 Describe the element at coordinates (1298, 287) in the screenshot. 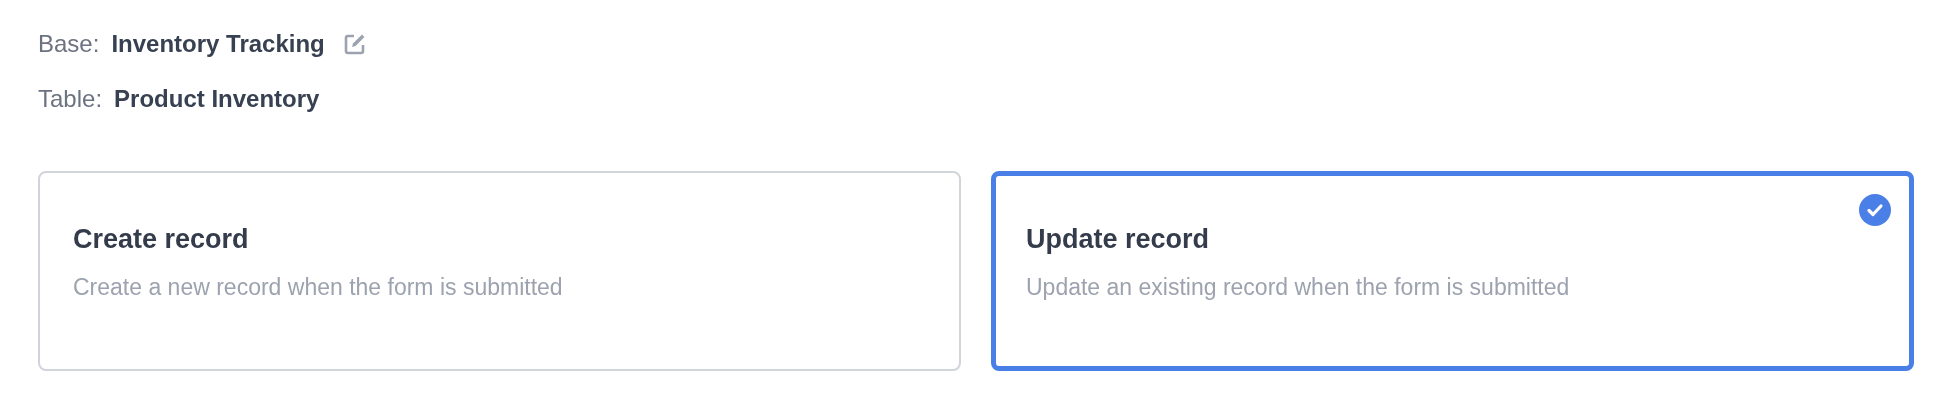

I see `option-description: Update an existing record when the form is submitted` at that location.